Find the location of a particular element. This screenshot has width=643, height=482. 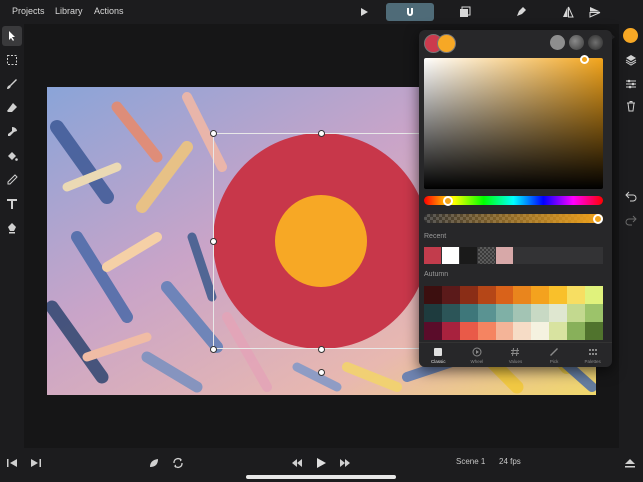

onion-icon is located at coordinates (154, 463).